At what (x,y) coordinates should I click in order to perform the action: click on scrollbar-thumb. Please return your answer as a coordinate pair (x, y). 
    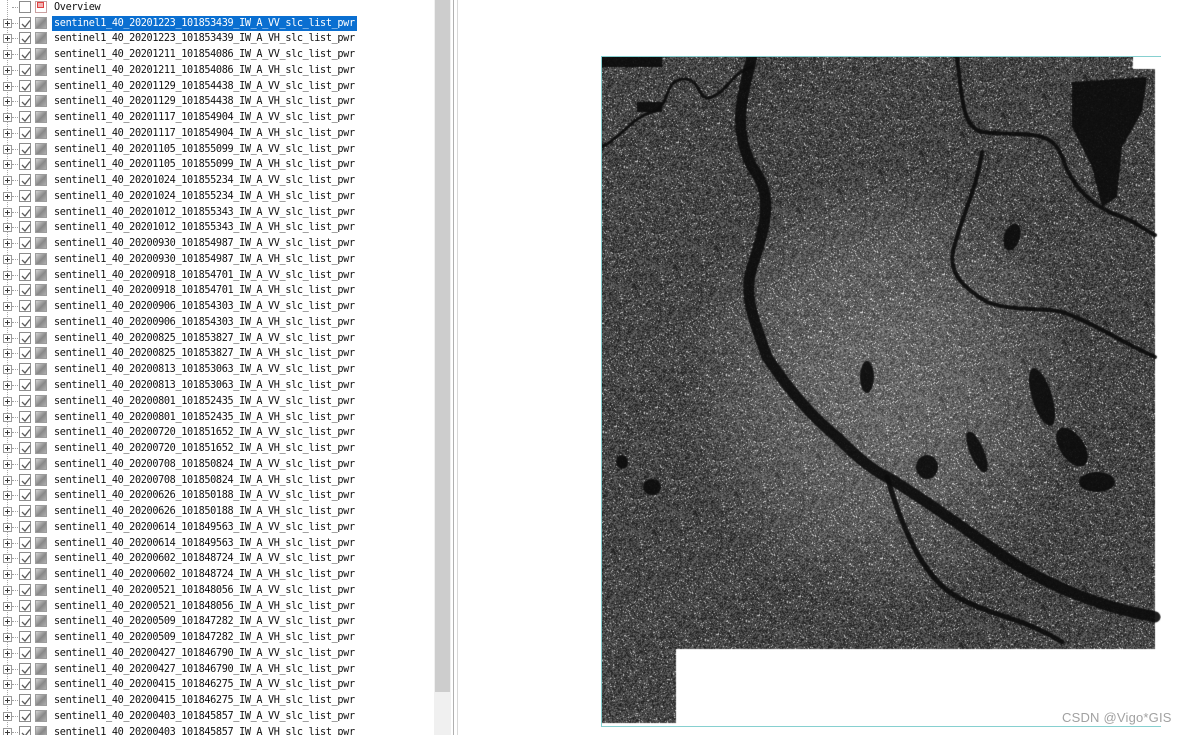
    Looking at the image, I should click on (442, 346).